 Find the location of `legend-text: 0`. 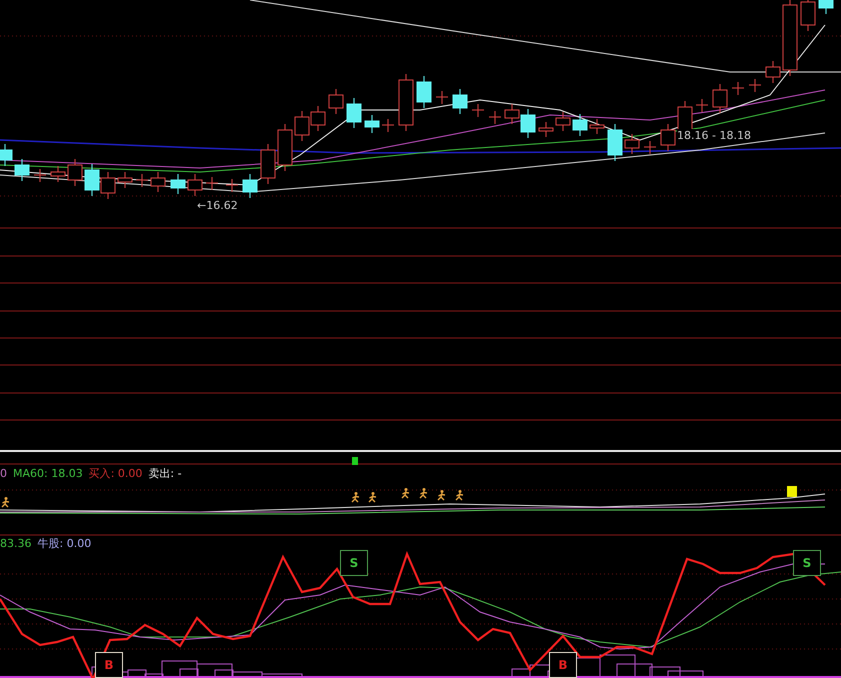

legend-text: 0 is located at coordinates (3, 473).